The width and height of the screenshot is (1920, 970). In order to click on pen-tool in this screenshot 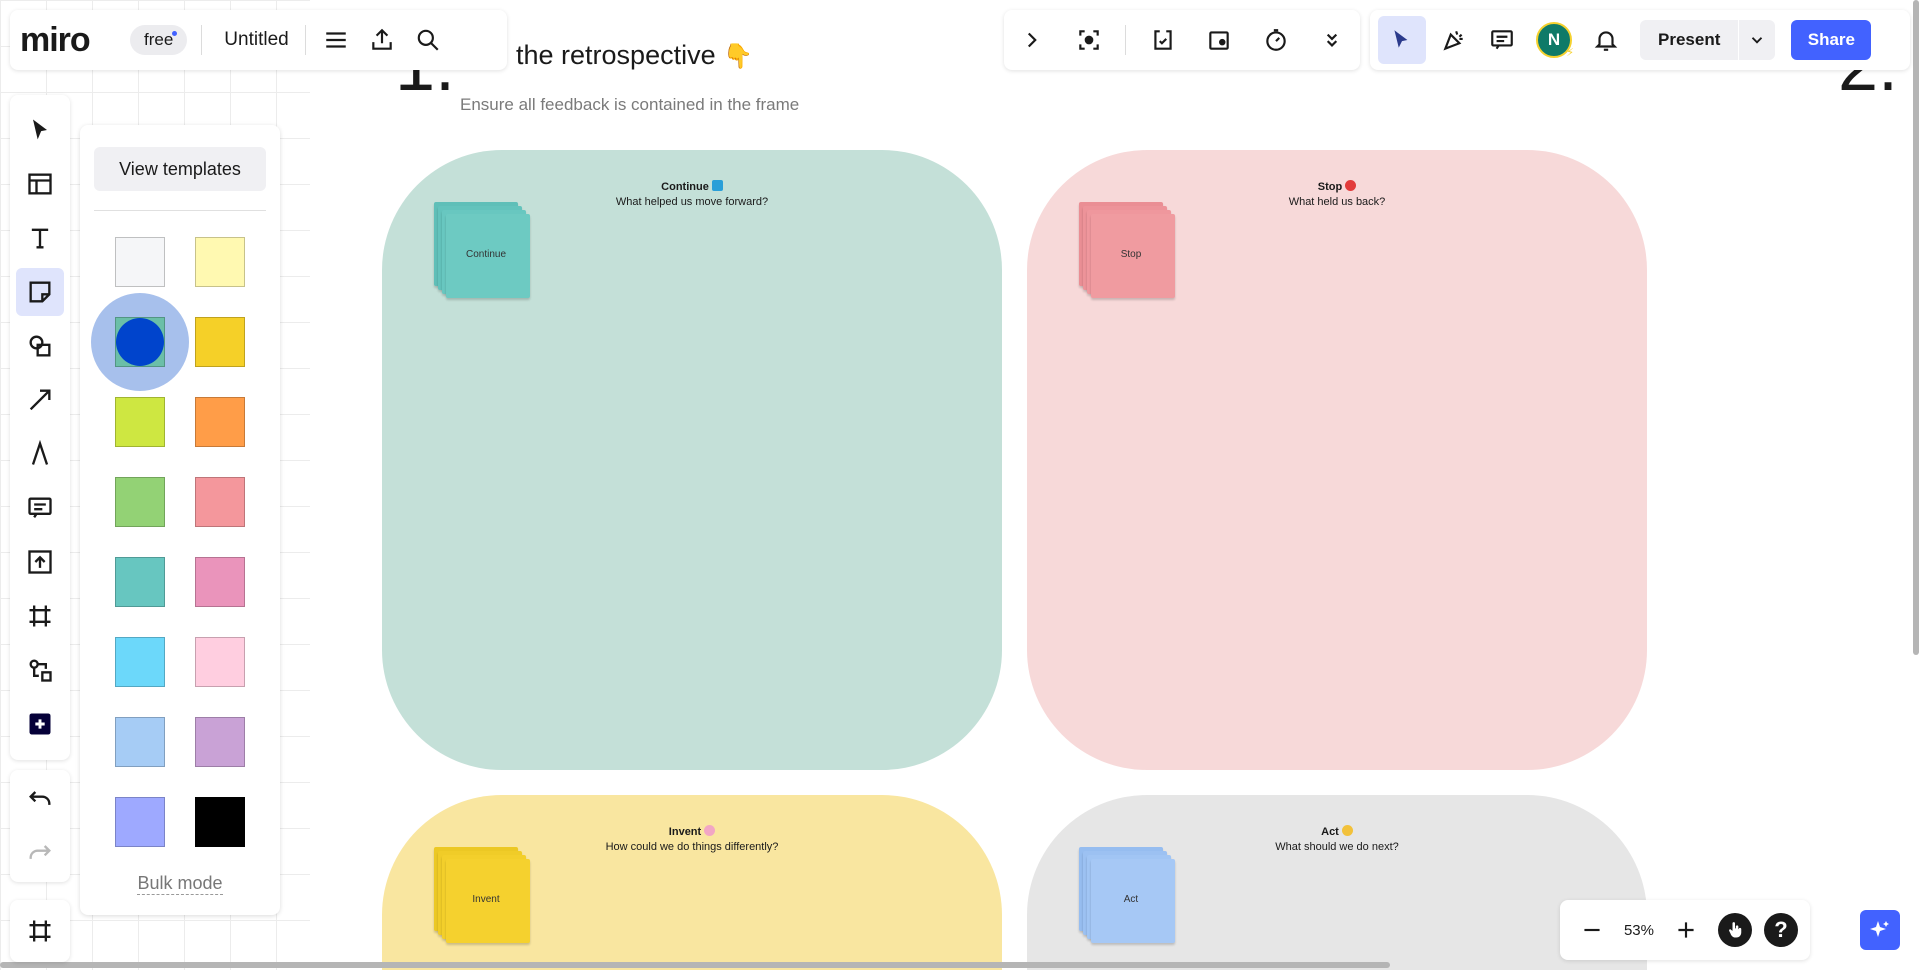, I will do `click(40, 454)`.